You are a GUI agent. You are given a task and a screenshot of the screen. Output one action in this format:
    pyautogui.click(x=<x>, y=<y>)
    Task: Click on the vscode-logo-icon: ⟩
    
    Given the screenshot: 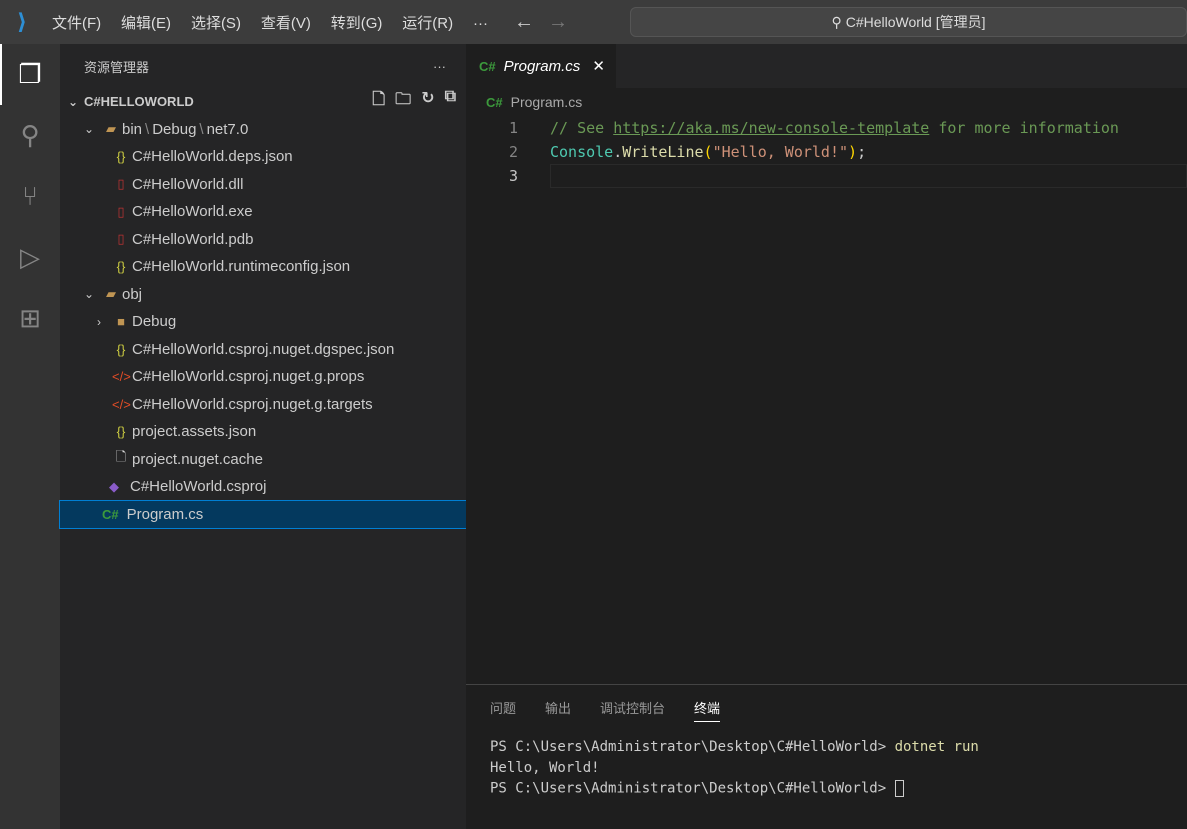 What is the action you would take?
    pyautogui.click(x=22, y=21)
    